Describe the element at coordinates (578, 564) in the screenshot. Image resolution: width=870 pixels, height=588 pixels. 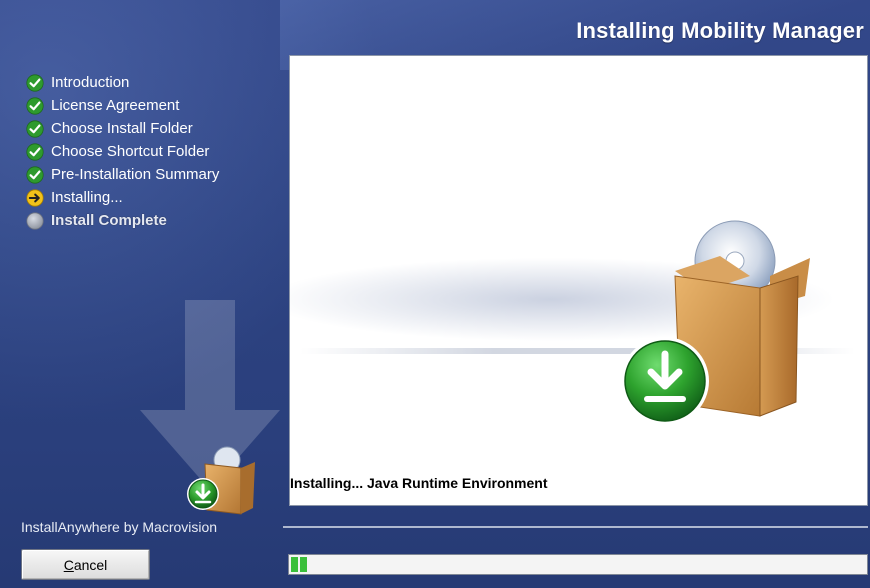
I see `install-progress-bar` at that location.